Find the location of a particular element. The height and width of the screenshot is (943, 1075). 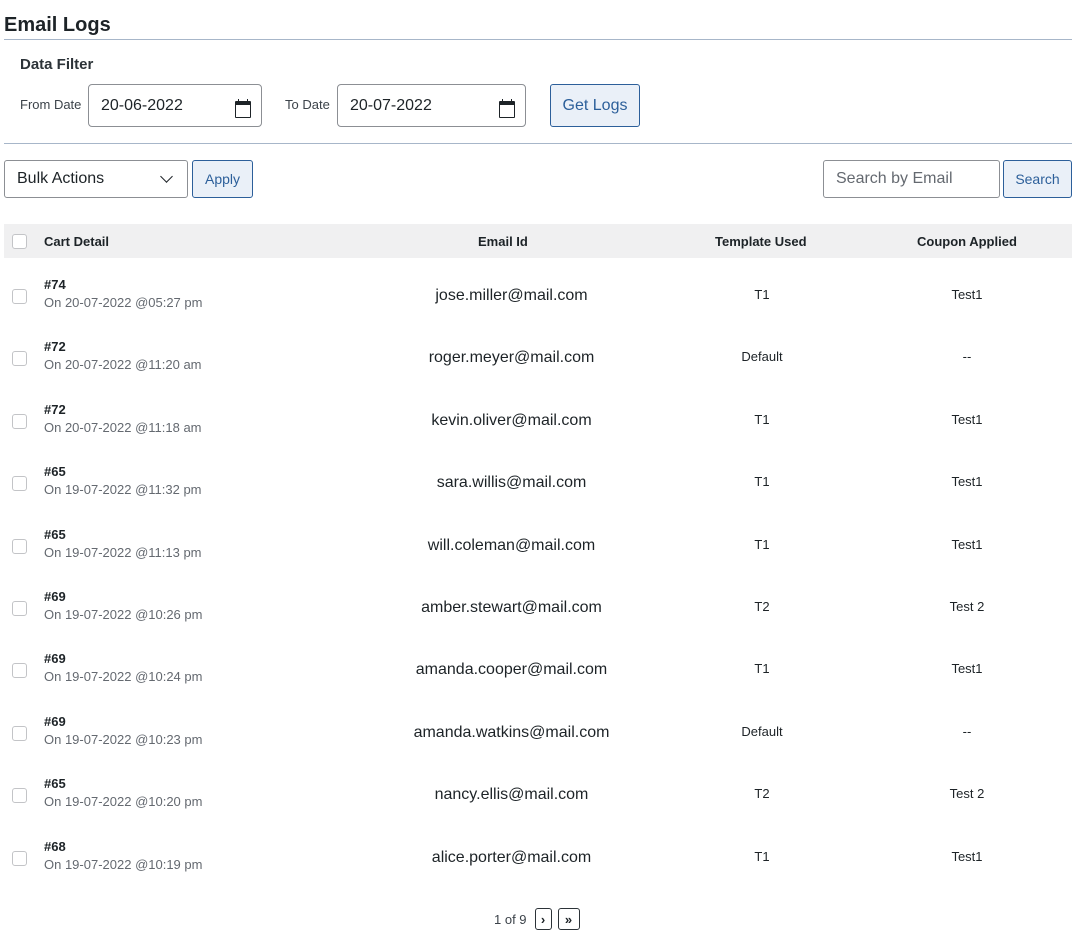

cart-id: #68 is located at coordinates (55, 846).